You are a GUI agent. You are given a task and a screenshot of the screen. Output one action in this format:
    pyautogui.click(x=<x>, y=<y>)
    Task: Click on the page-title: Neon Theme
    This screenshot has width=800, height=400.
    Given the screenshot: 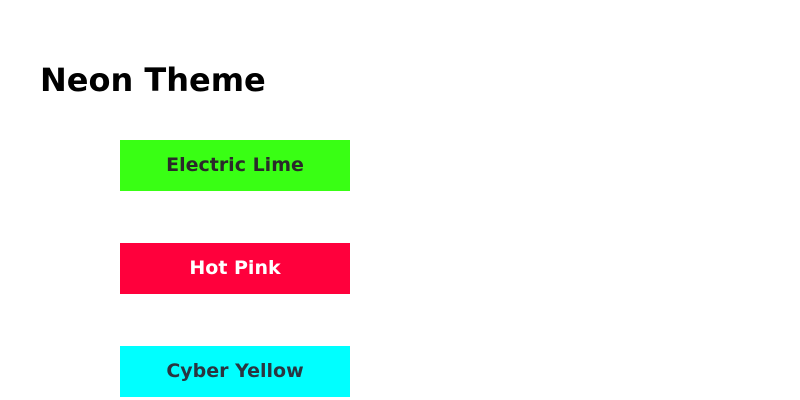 What is the action you would take?
    pyautogui.click(x=153, y=80)
    